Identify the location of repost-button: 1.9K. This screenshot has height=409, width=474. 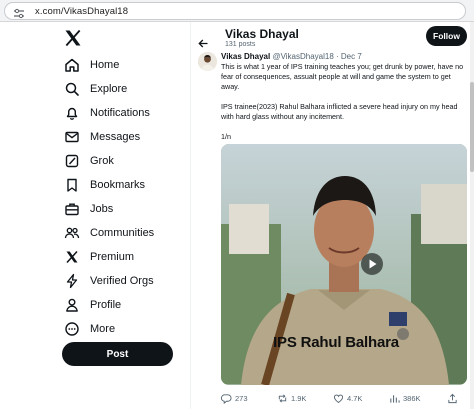
(291, 398).